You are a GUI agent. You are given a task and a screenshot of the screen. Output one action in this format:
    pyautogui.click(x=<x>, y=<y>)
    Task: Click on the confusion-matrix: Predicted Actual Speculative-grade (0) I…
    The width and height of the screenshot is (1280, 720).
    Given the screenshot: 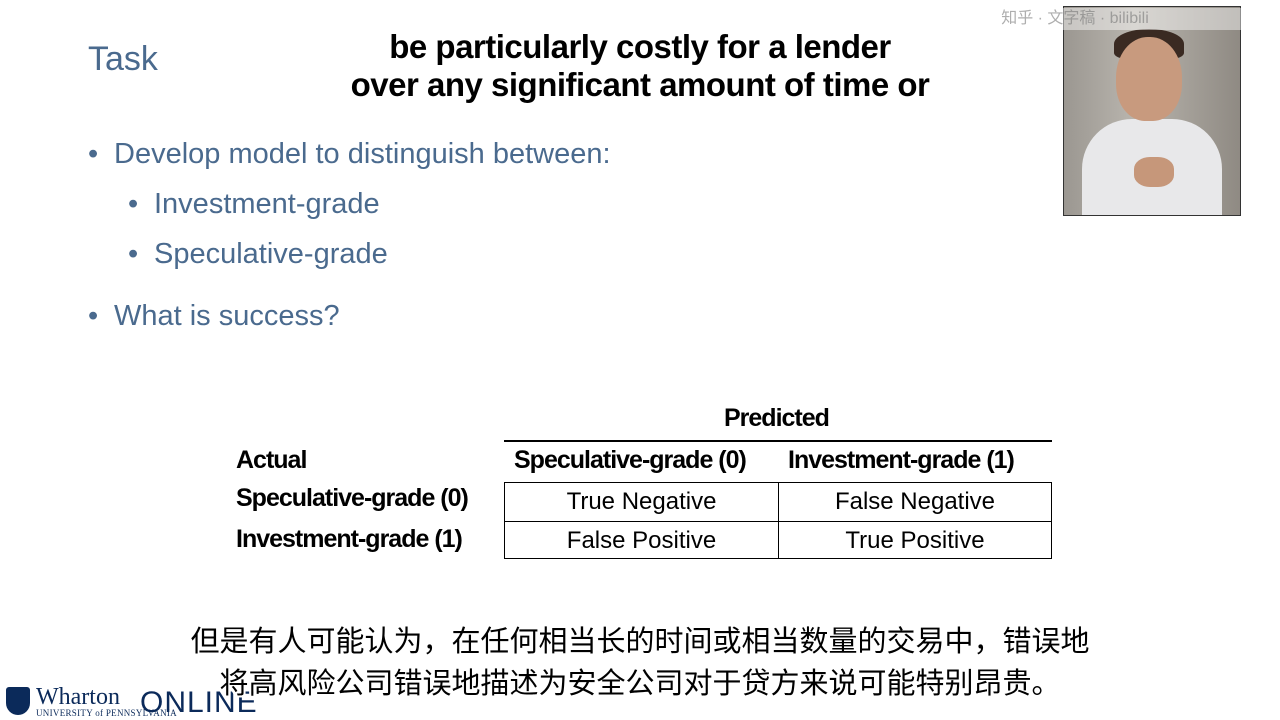 What is the action you would take?
    pyautogui.click(x=642, y=484)
    